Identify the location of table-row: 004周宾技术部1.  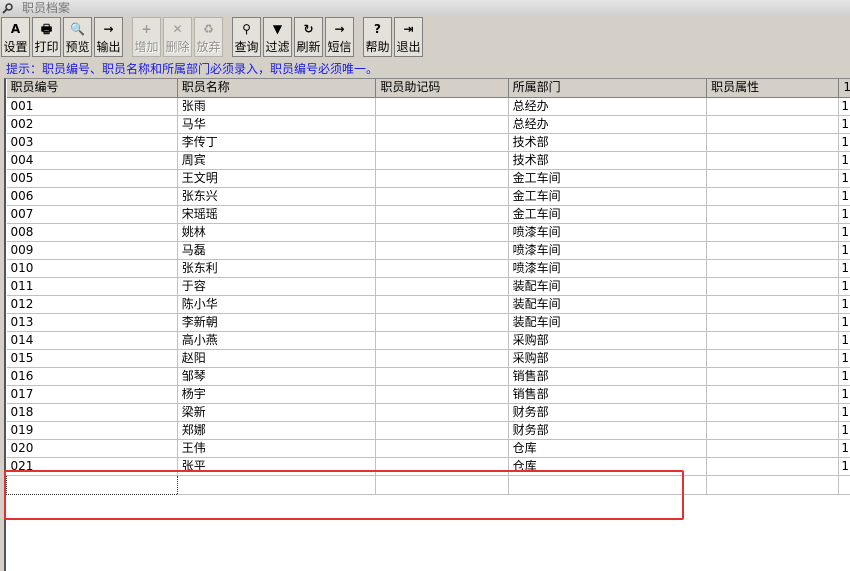
(428, 160).